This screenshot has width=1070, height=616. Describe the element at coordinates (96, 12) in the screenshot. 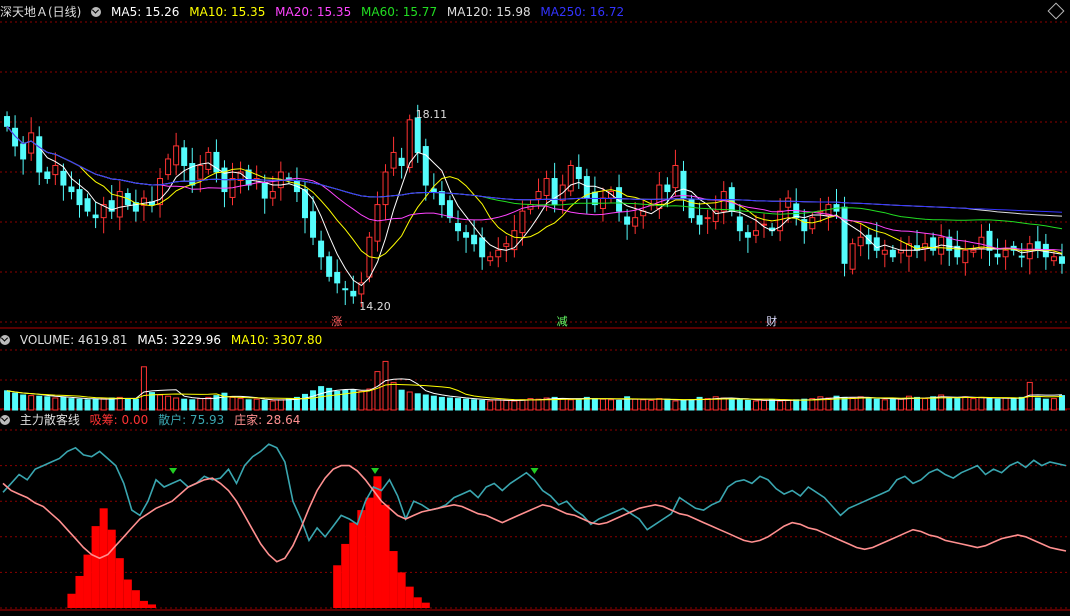

I see `collapse-icon` at that location.